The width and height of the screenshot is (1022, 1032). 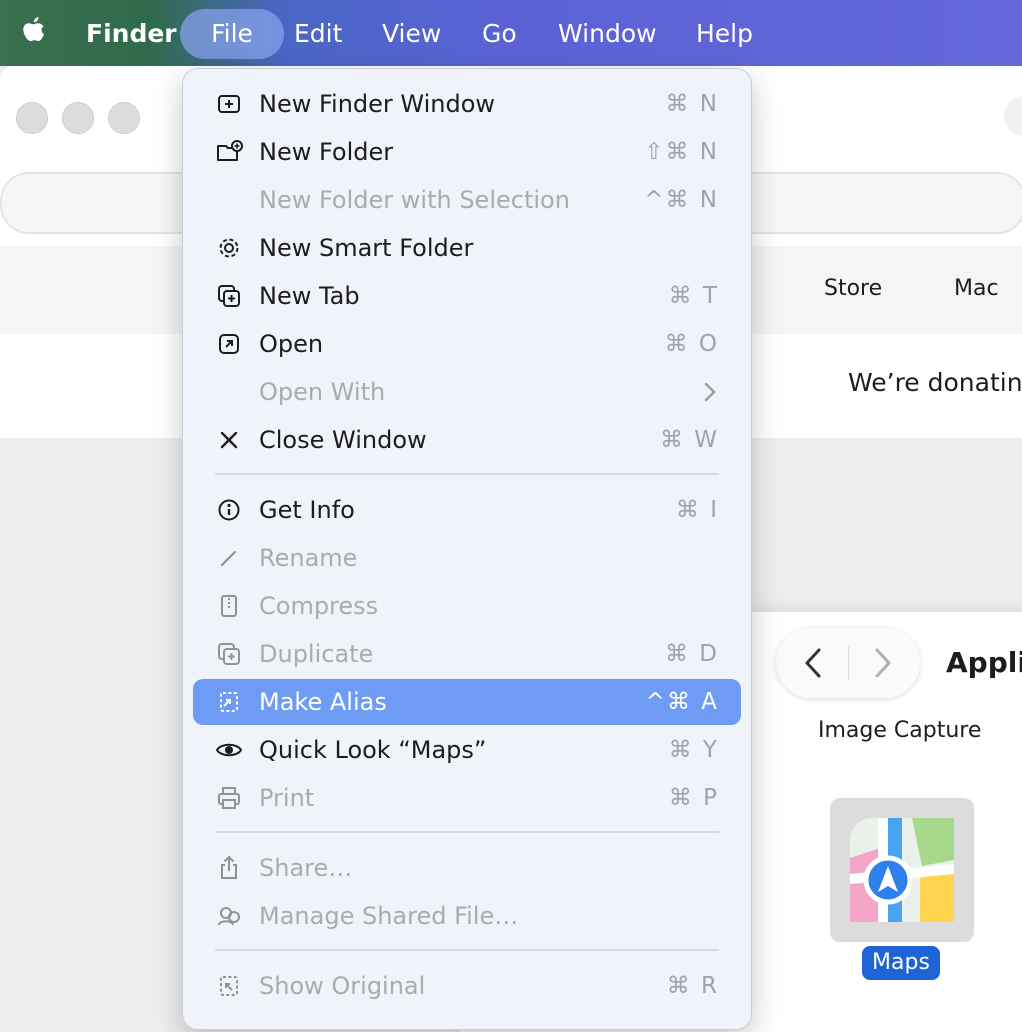 What do you see at coordinates (710, 392) in the screenshot?
I see `chevron-right-icon` at bounding box center [710, 392].